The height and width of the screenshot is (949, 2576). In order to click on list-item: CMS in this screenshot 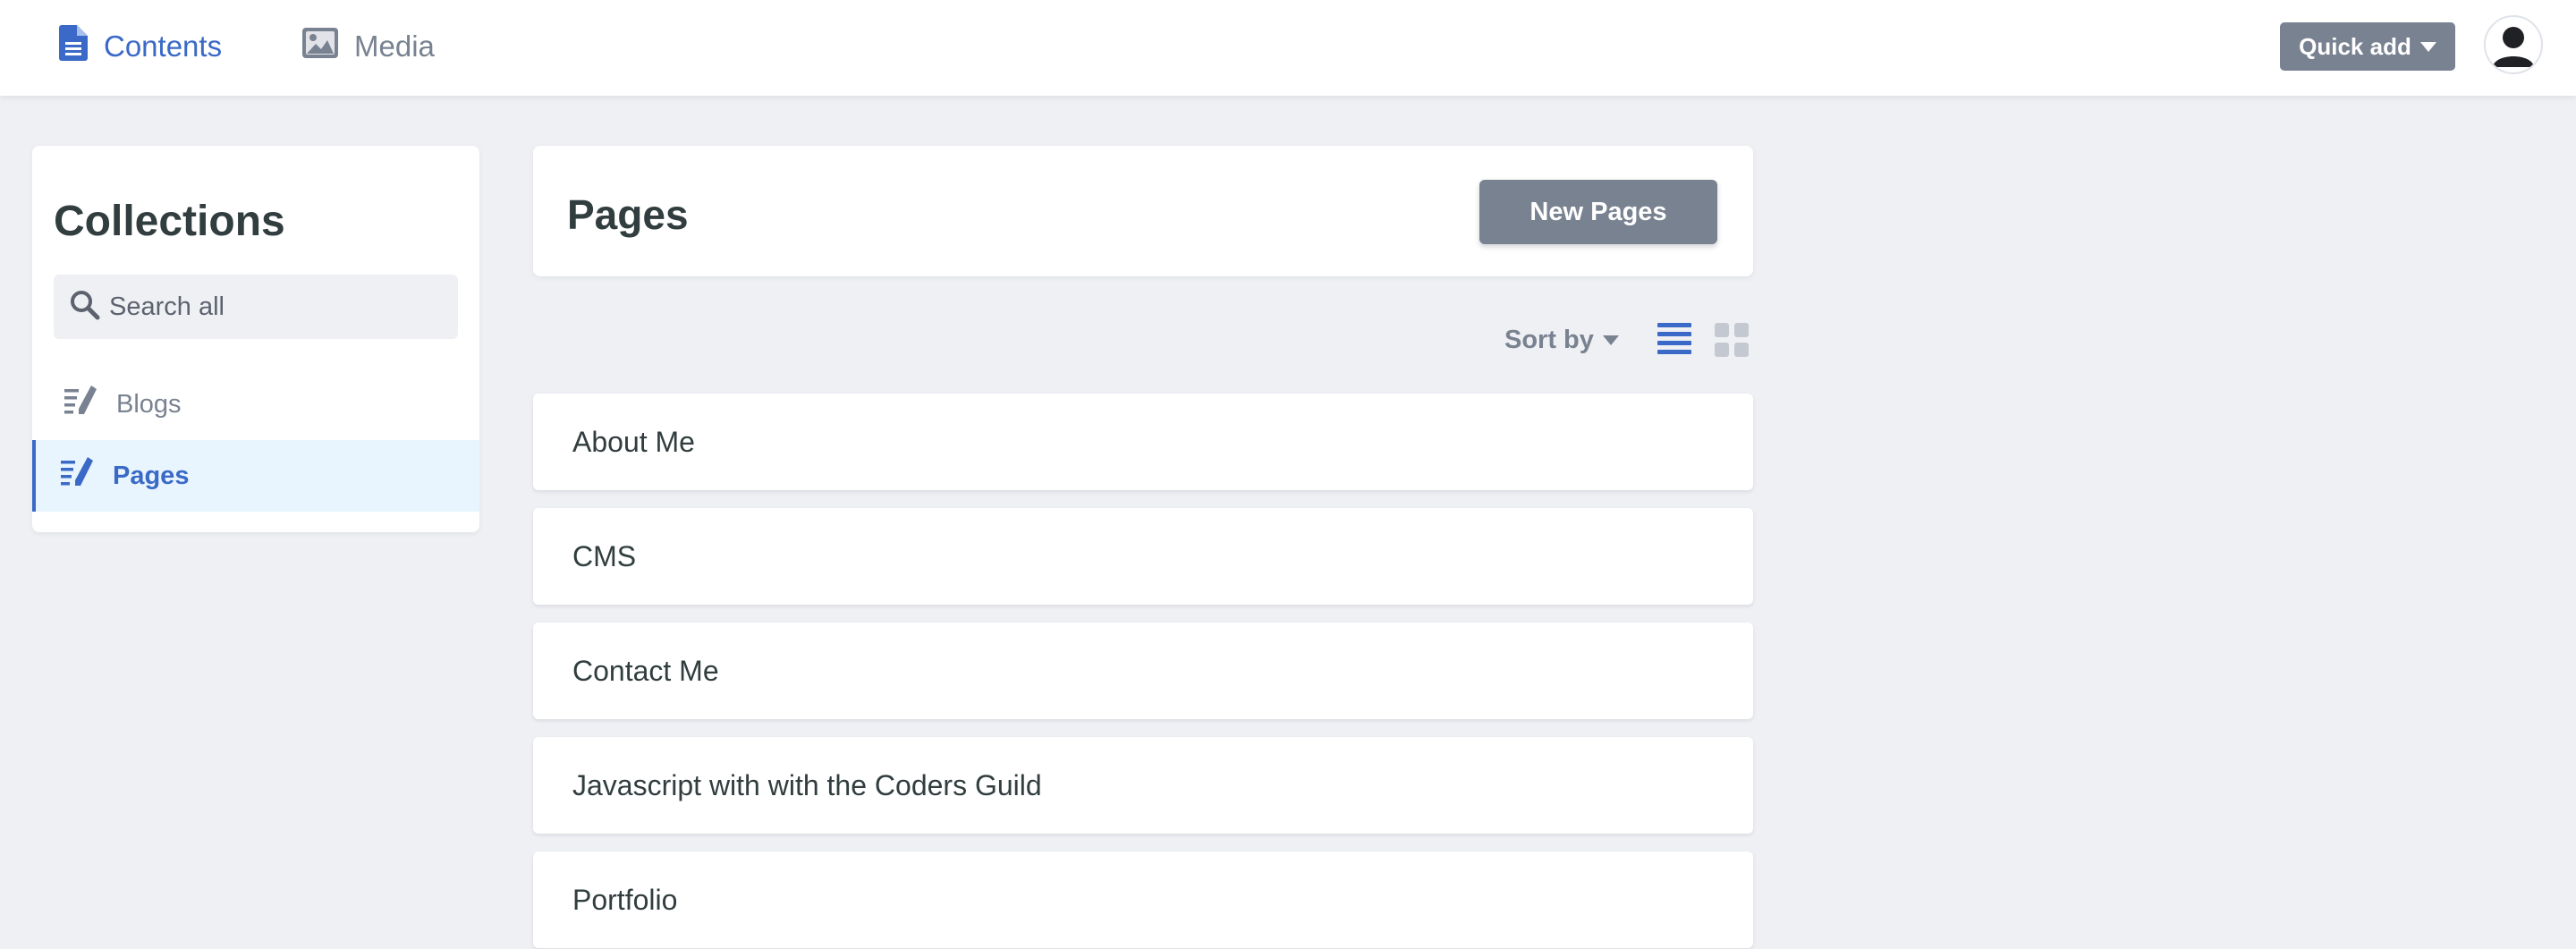, I will do `click(1143, 556)`.